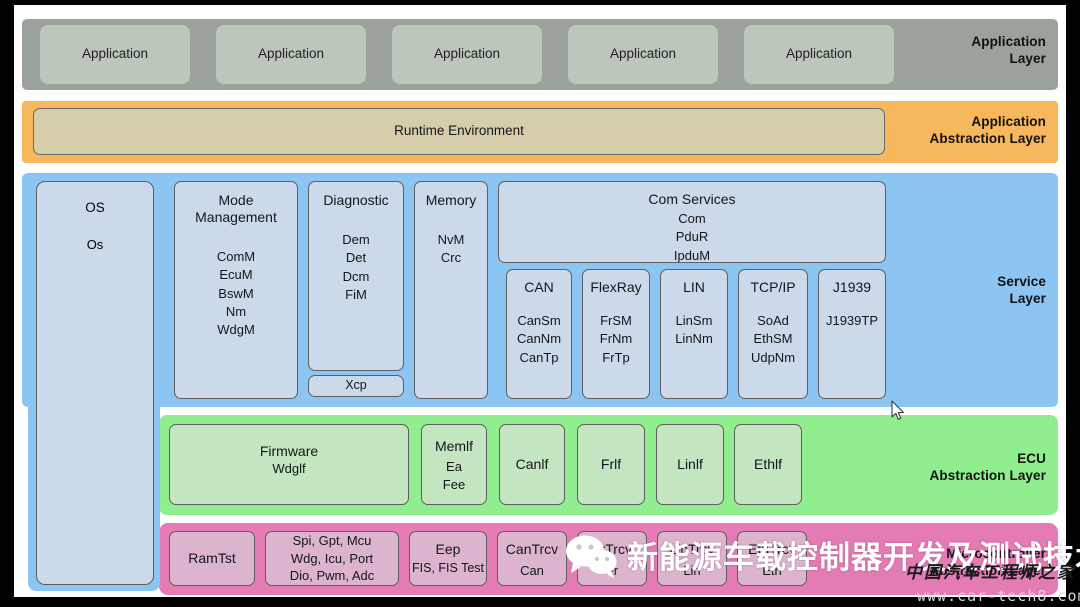 The width and height of the screenshot is (1080, 607). Describe the element at coordinates (612, 570) in the screenshot. I see `frtrcv-items: Fr` at that location.